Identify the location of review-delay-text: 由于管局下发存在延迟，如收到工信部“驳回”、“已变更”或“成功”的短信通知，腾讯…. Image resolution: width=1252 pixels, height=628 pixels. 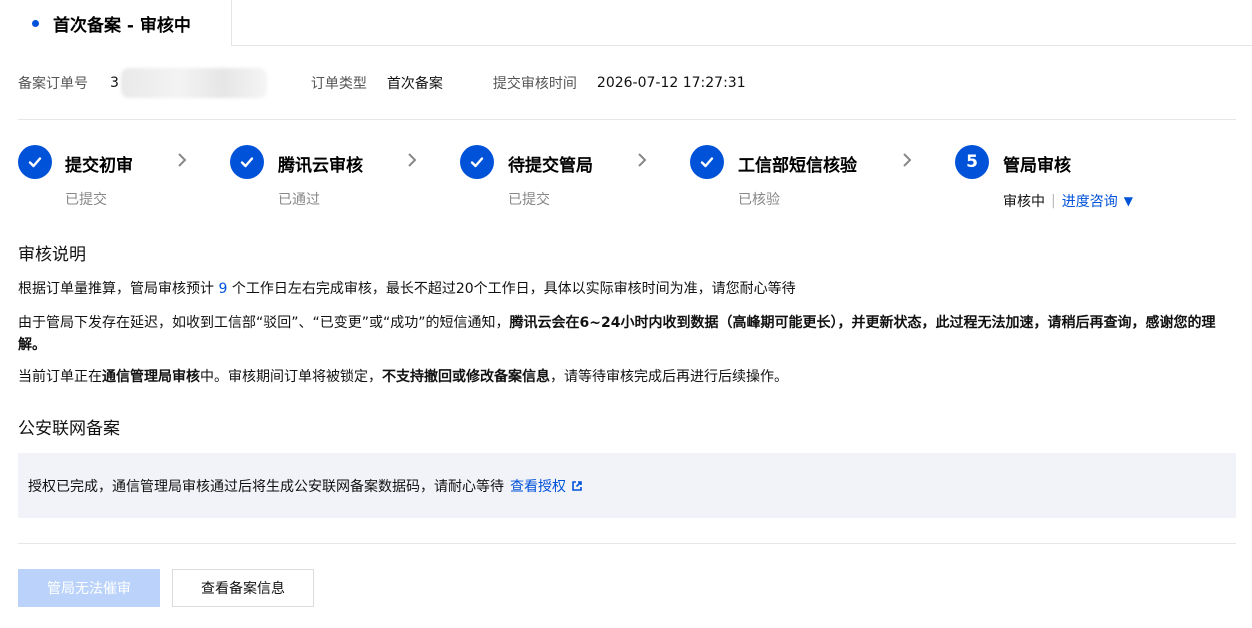
(623, 334).